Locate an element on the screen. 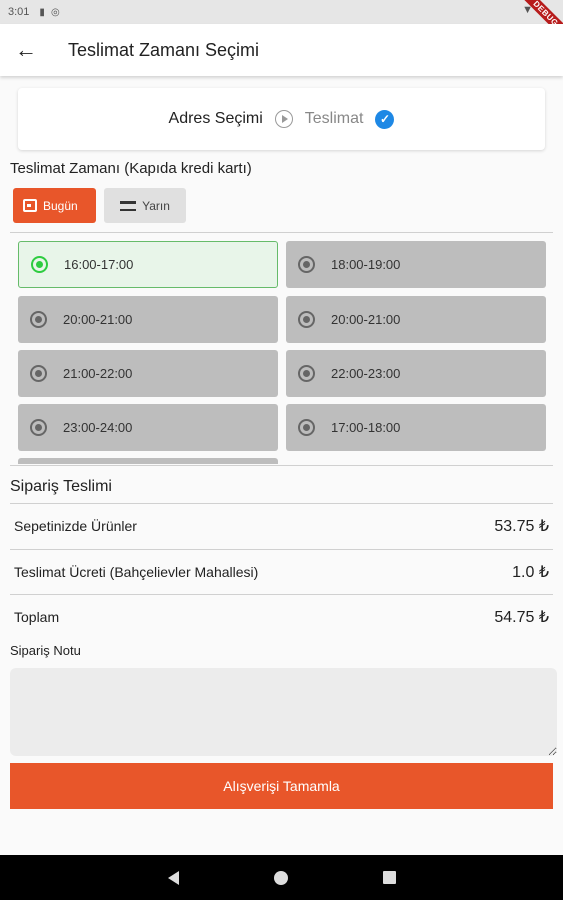 The width and height of the screenshot is (563, 900). delivery-time-title: Teslimat Zamanı (Kapıda kredi kartı) is located at coordinates (131, 168).